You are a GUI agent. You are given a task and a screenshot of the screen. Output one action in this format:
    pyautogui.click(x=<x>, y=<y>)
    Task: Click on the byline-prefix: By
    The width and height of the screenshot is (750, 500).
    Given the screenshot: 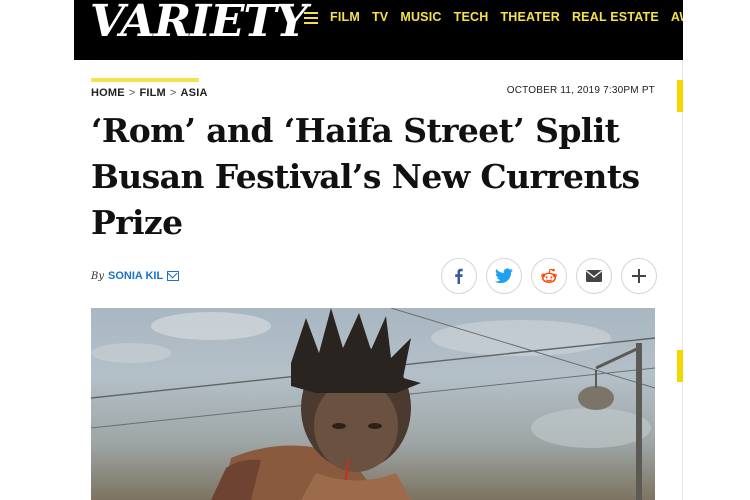 What is the action you would take?
    pyautogui.click(x=97, y=276)
    